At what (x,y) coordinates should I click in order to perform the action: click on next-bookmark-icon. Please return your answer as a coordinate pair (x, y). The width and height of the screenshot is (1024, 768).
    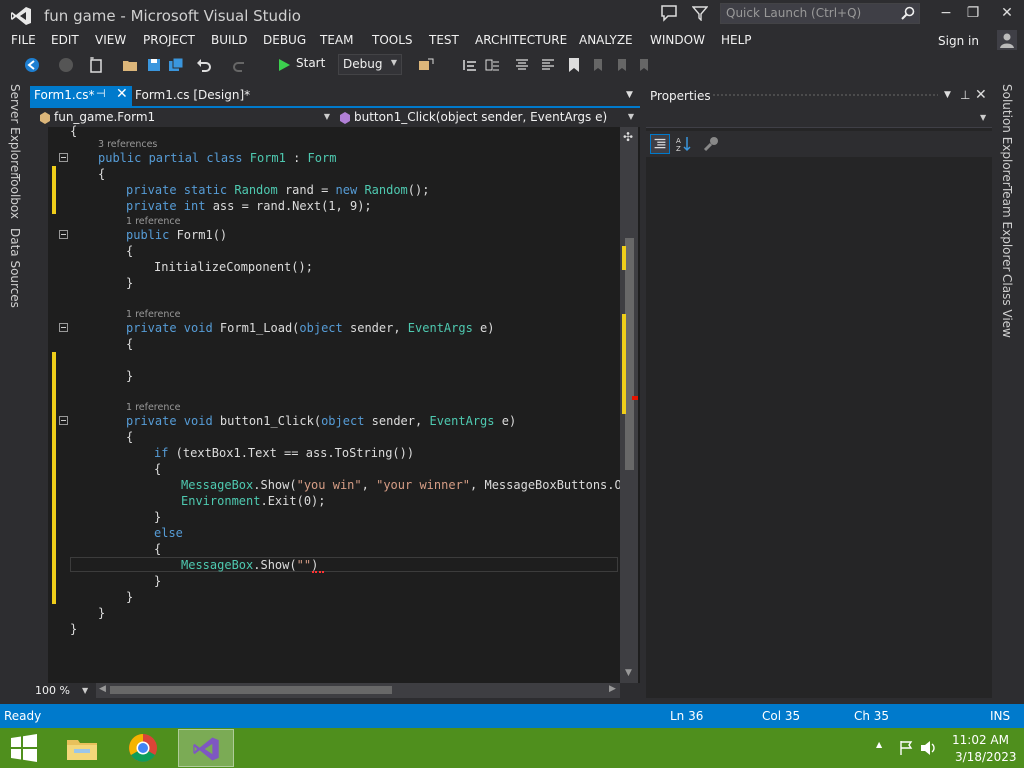
    Looking at the image, I should click on (622, 65).